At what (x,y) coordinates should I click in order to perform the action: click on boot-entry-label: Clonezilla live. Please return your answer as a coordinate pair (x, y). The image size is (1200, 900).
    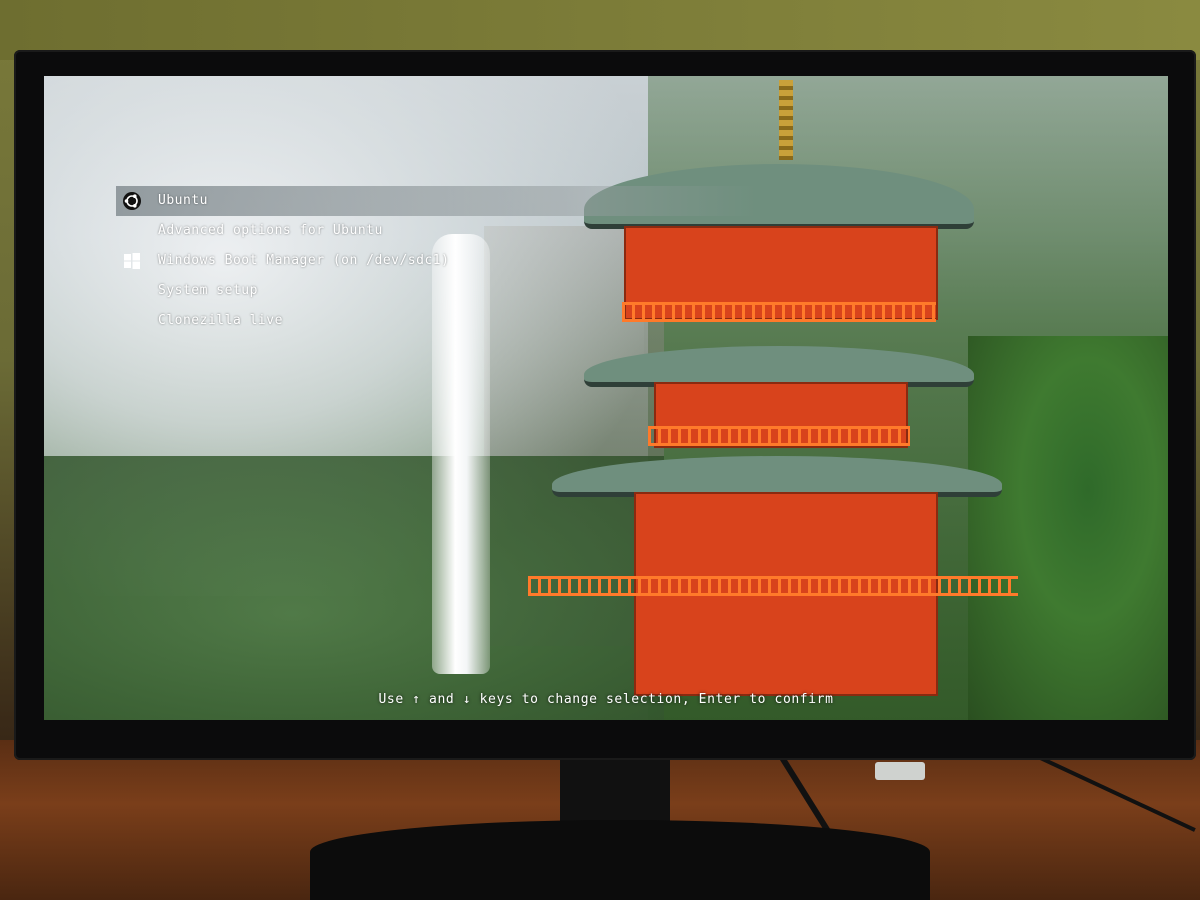
    Looking at the image, I should click on (220, 320).